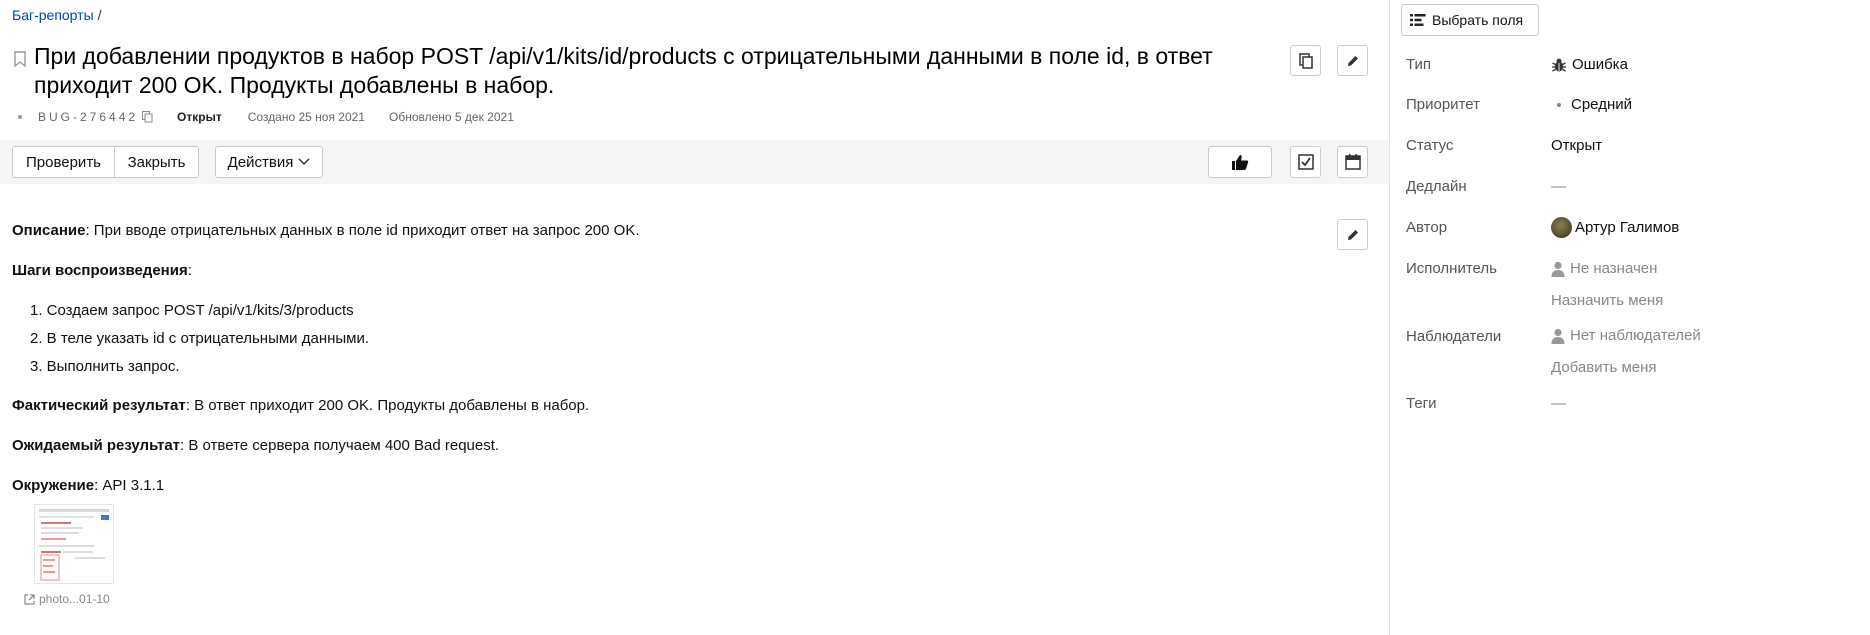 The image size is (1870, 635). I want to click on actions-label: Действия, so click(260, 162).